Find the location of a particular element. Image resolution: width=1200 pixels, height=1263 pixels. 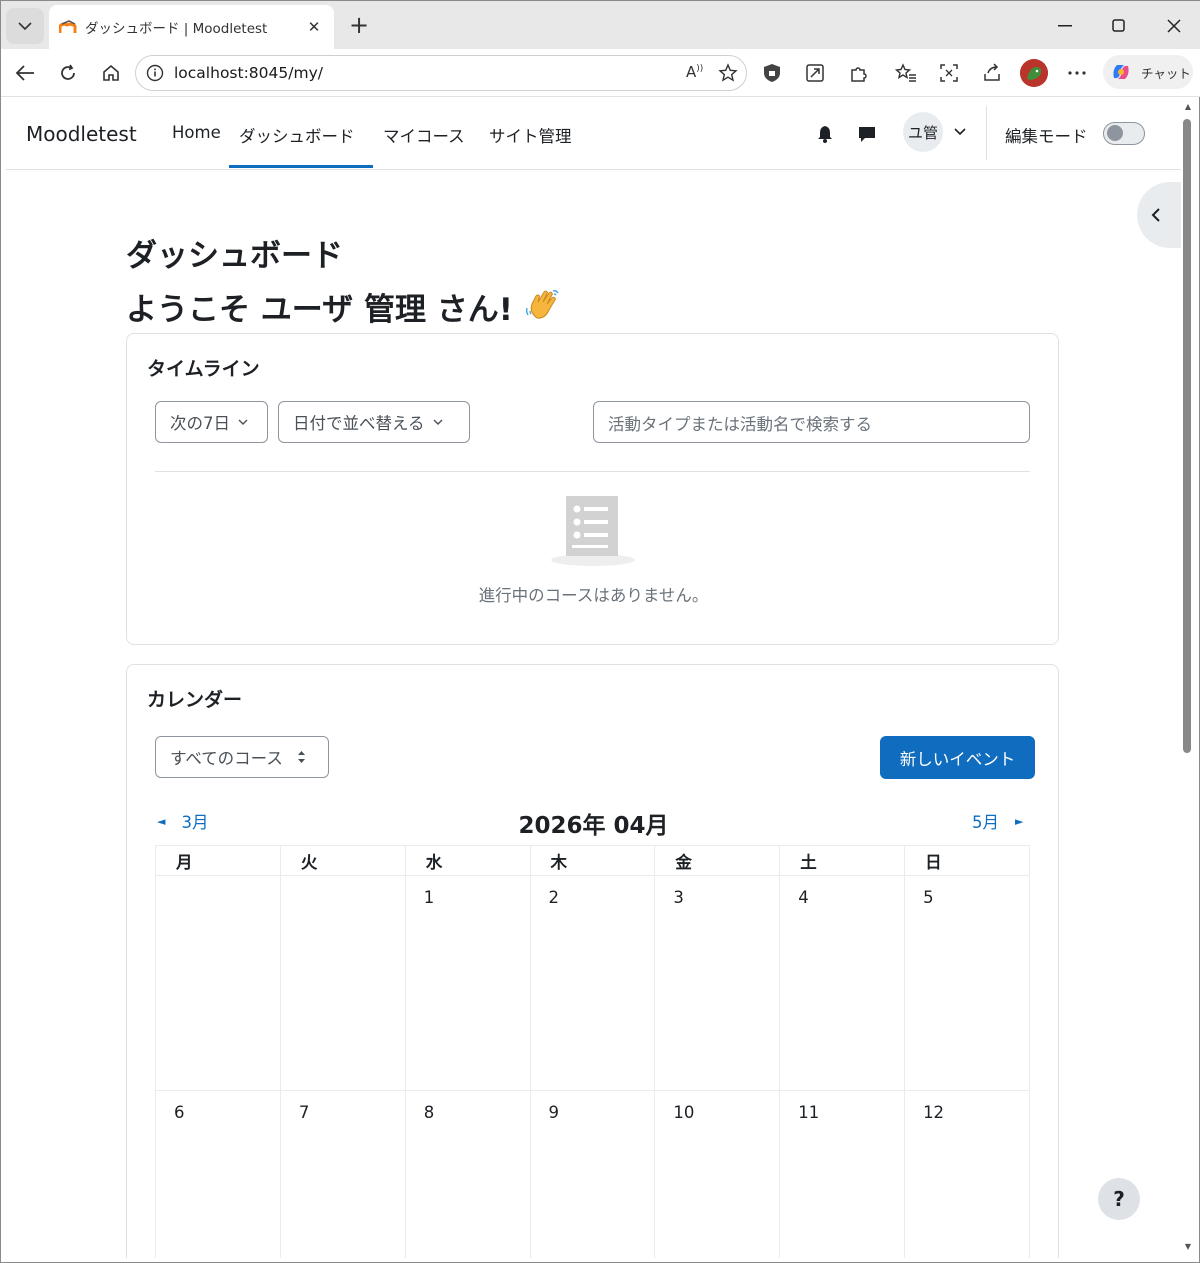

timeline-title: タイムライン is located at coordinates (203, 369).